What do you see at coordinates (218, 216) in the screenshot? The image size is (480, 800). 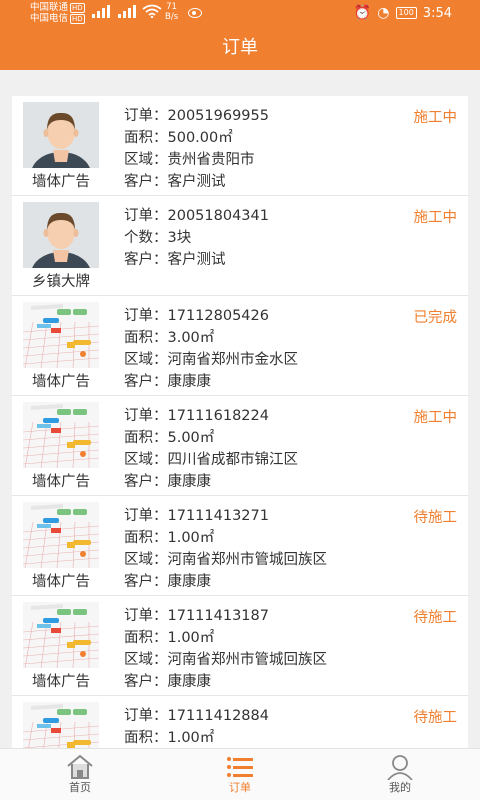 I see `order-number-value: 20051804341` at bounding box center [218, 216].